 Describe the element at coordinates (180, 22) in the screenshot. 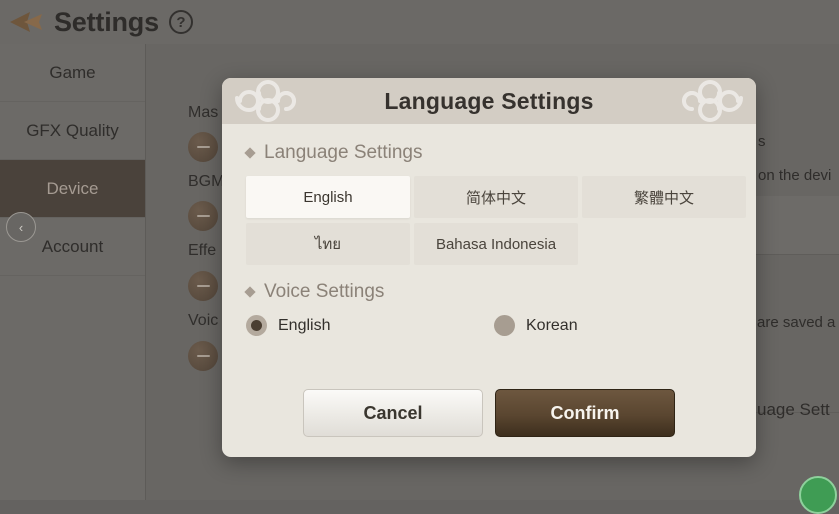

I see `help-icon: ?` at that location.